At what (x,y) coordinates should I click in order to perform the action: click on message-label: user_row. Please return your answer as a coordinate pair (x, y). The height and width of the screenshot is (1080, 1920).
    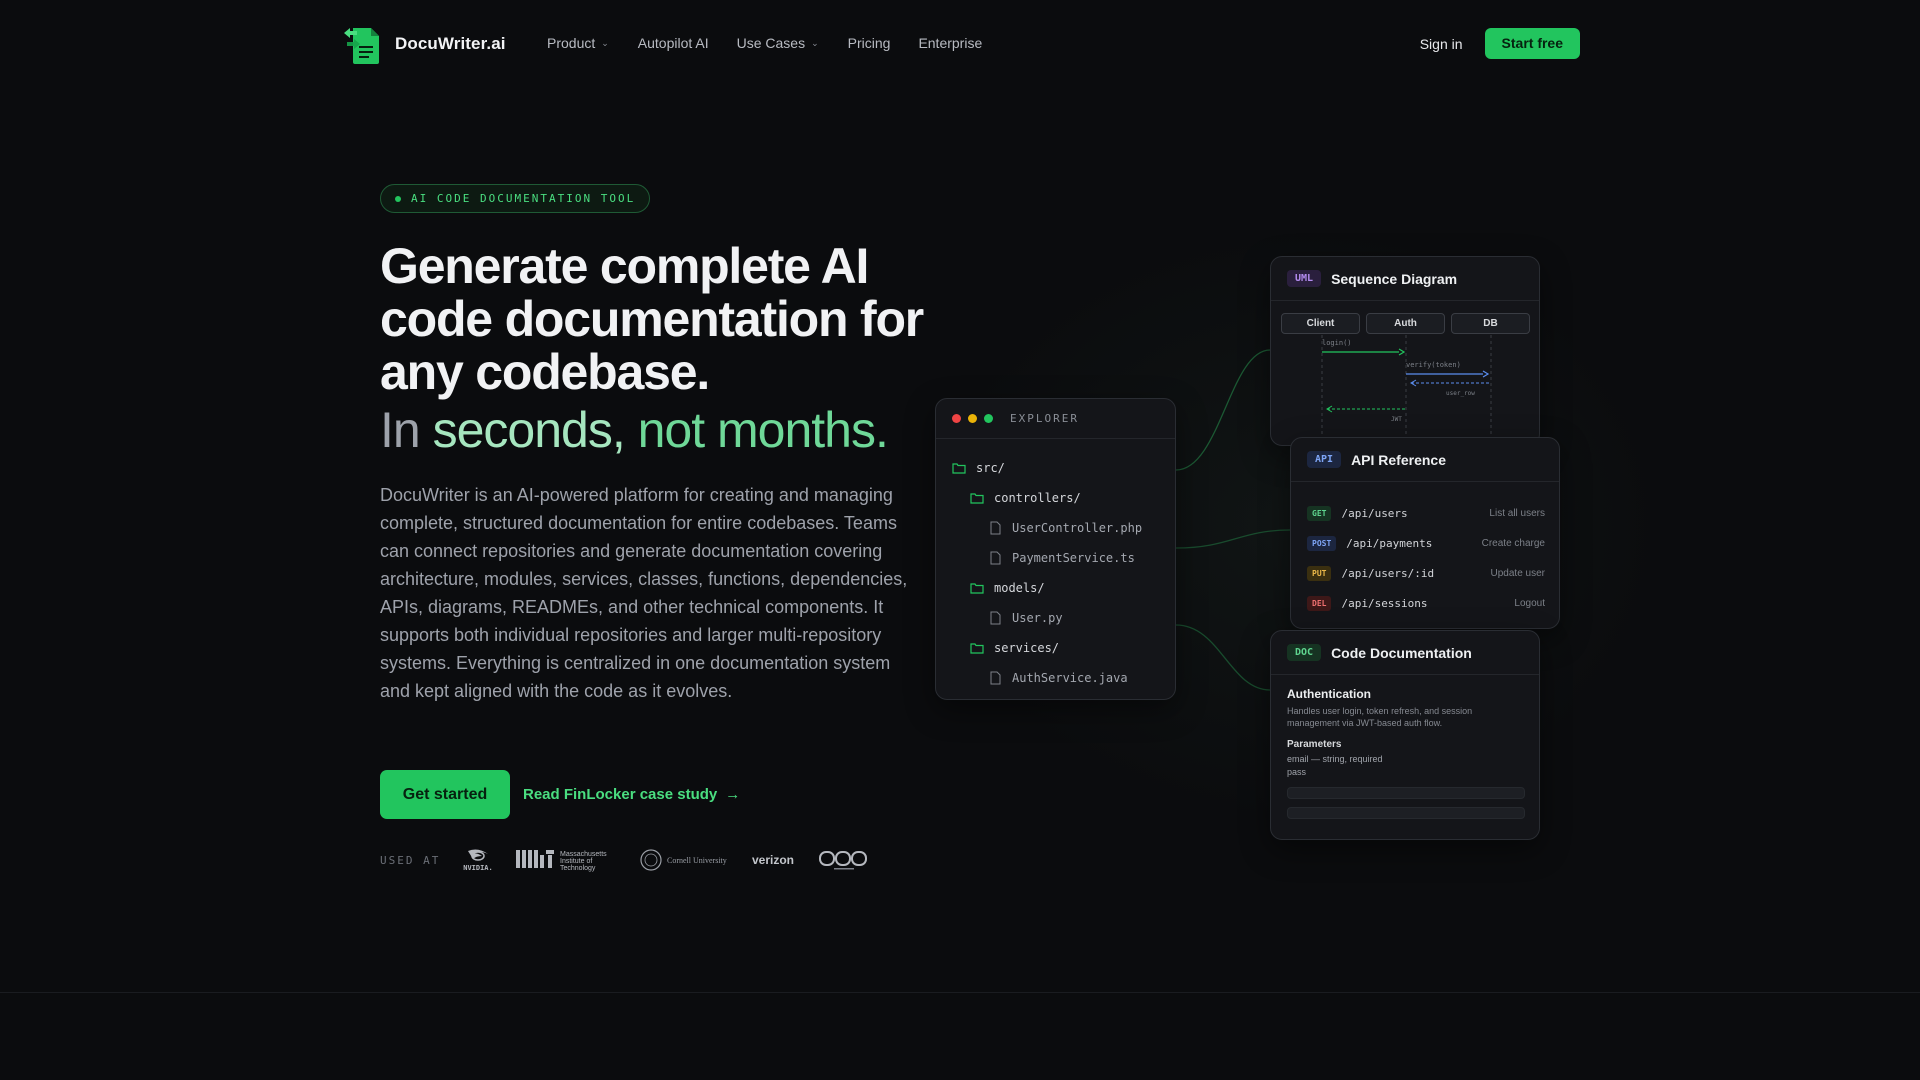
    Looking at the image, I should click on (1460, 393).